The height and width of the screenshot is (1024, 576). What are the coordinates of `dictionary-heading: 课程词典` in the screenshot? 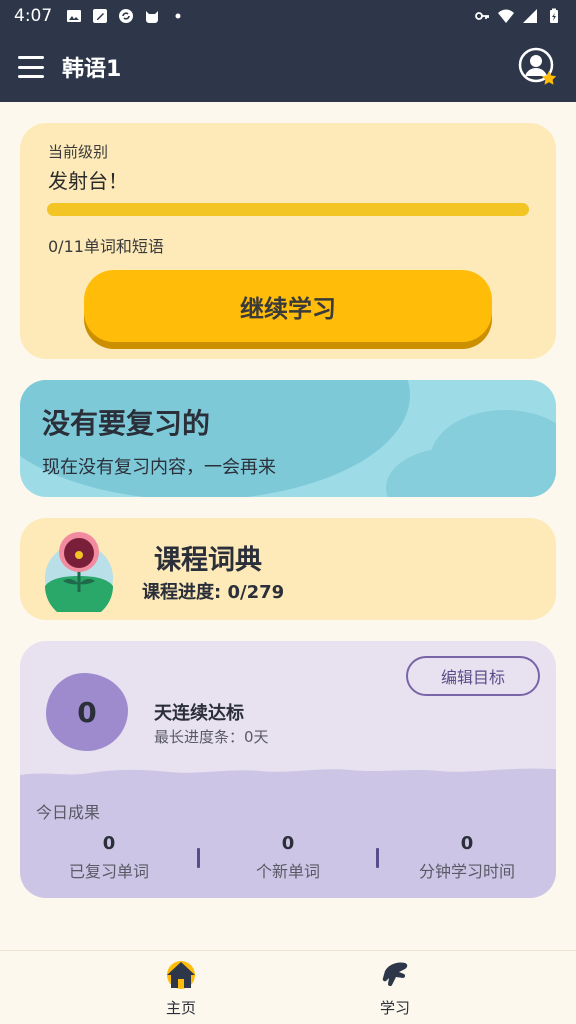 It's located at (208, 560).